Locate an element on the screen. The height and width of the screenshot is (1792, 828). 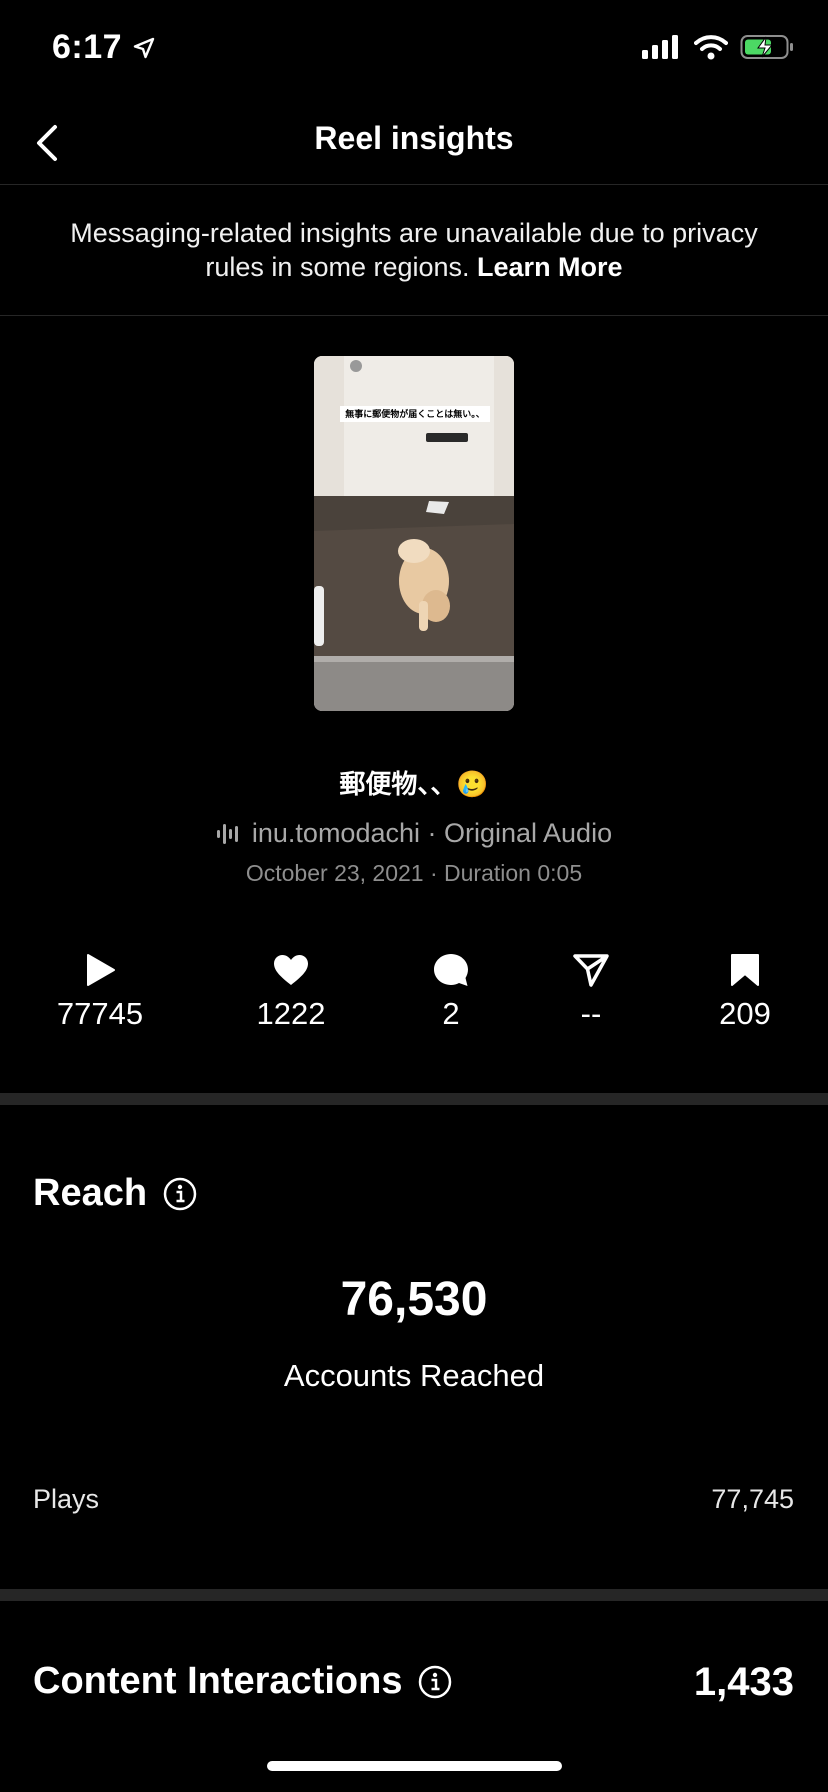
stat-comments: 2 is located at coordinates (451, 991).